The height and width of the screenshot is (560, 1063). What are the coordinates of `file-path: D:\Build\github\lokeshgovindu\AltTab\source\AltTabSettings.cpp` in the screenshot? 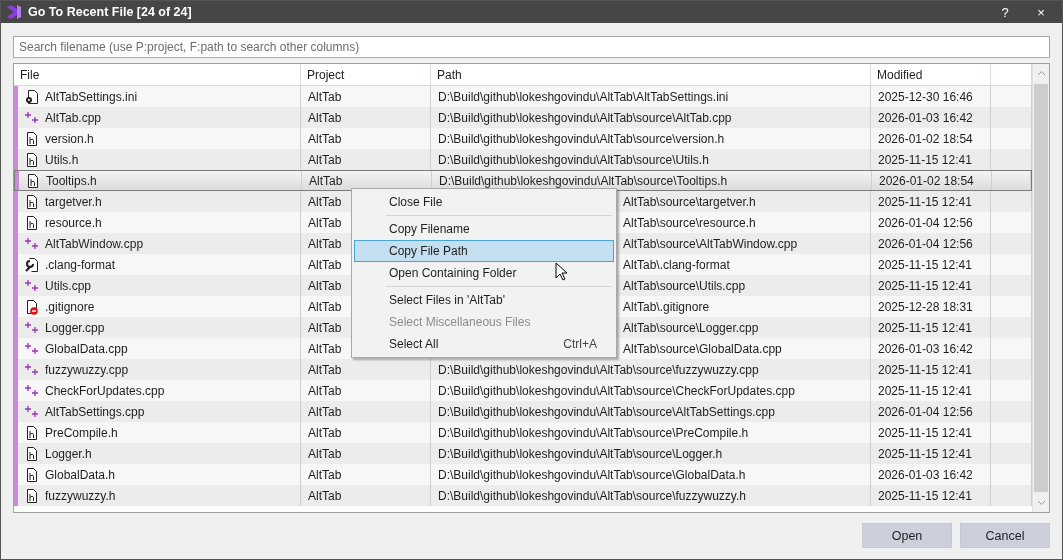 It's located at (606, 411).